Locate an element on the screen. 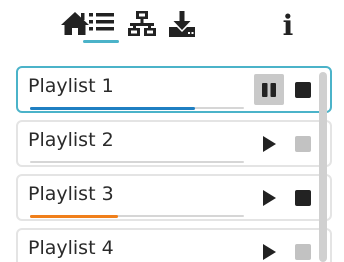  playlist-item: Playlist 4 is located at coordinates (174, 245).